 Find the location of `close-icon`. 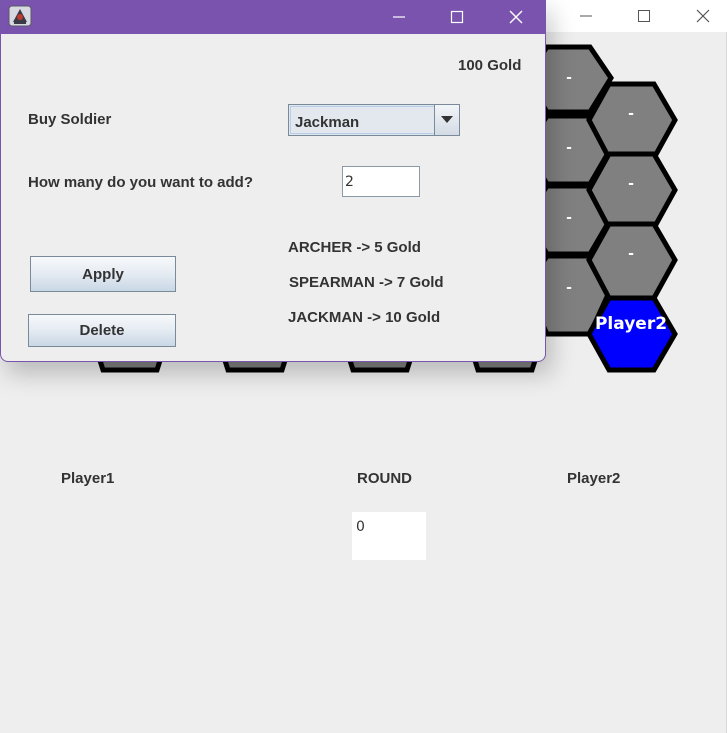

close-icon is located at coordinates (516, 17).